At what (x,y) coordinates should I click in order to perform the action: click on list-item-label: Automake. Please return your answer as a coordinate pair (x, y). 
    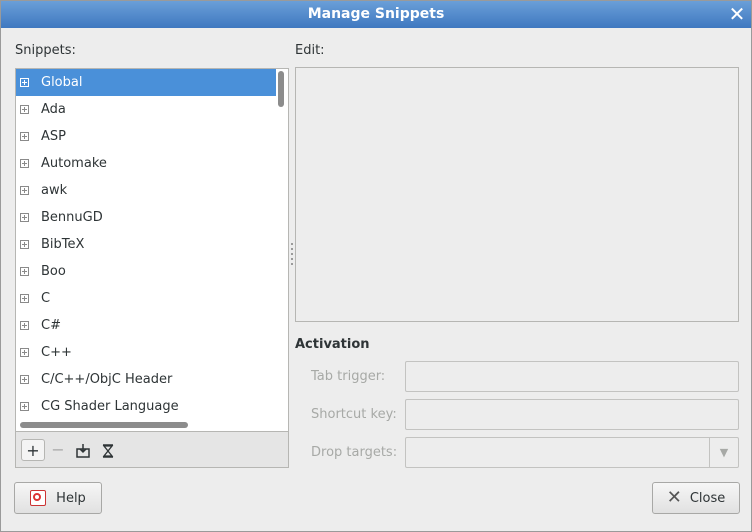
    Looking at the image, I should click on (74, 163).